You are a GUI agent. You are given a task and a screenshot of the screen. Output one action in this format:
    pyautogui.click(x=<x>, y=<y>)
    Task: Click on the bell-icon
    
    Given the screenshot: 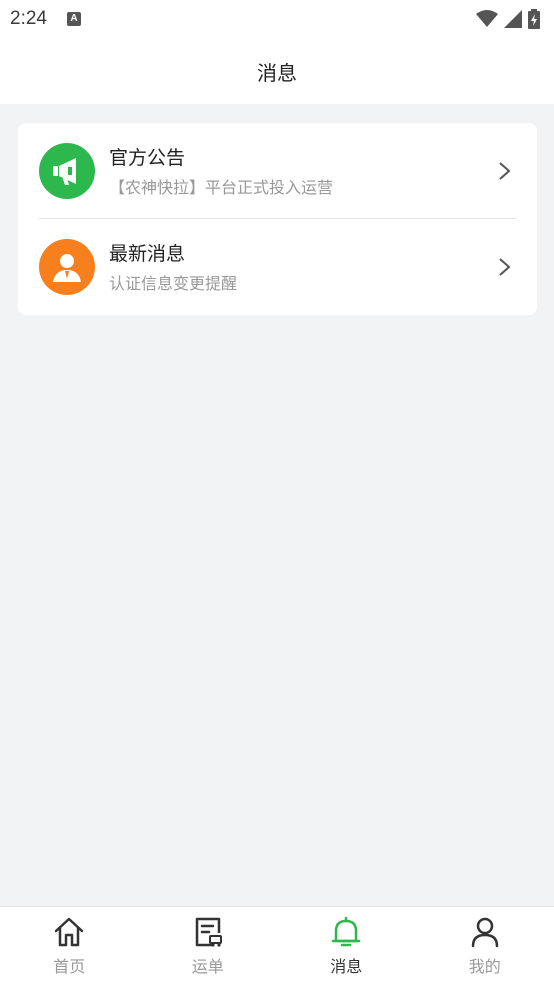 What is the action you would take?
    pyautogui.click(x=346, y=931)
    